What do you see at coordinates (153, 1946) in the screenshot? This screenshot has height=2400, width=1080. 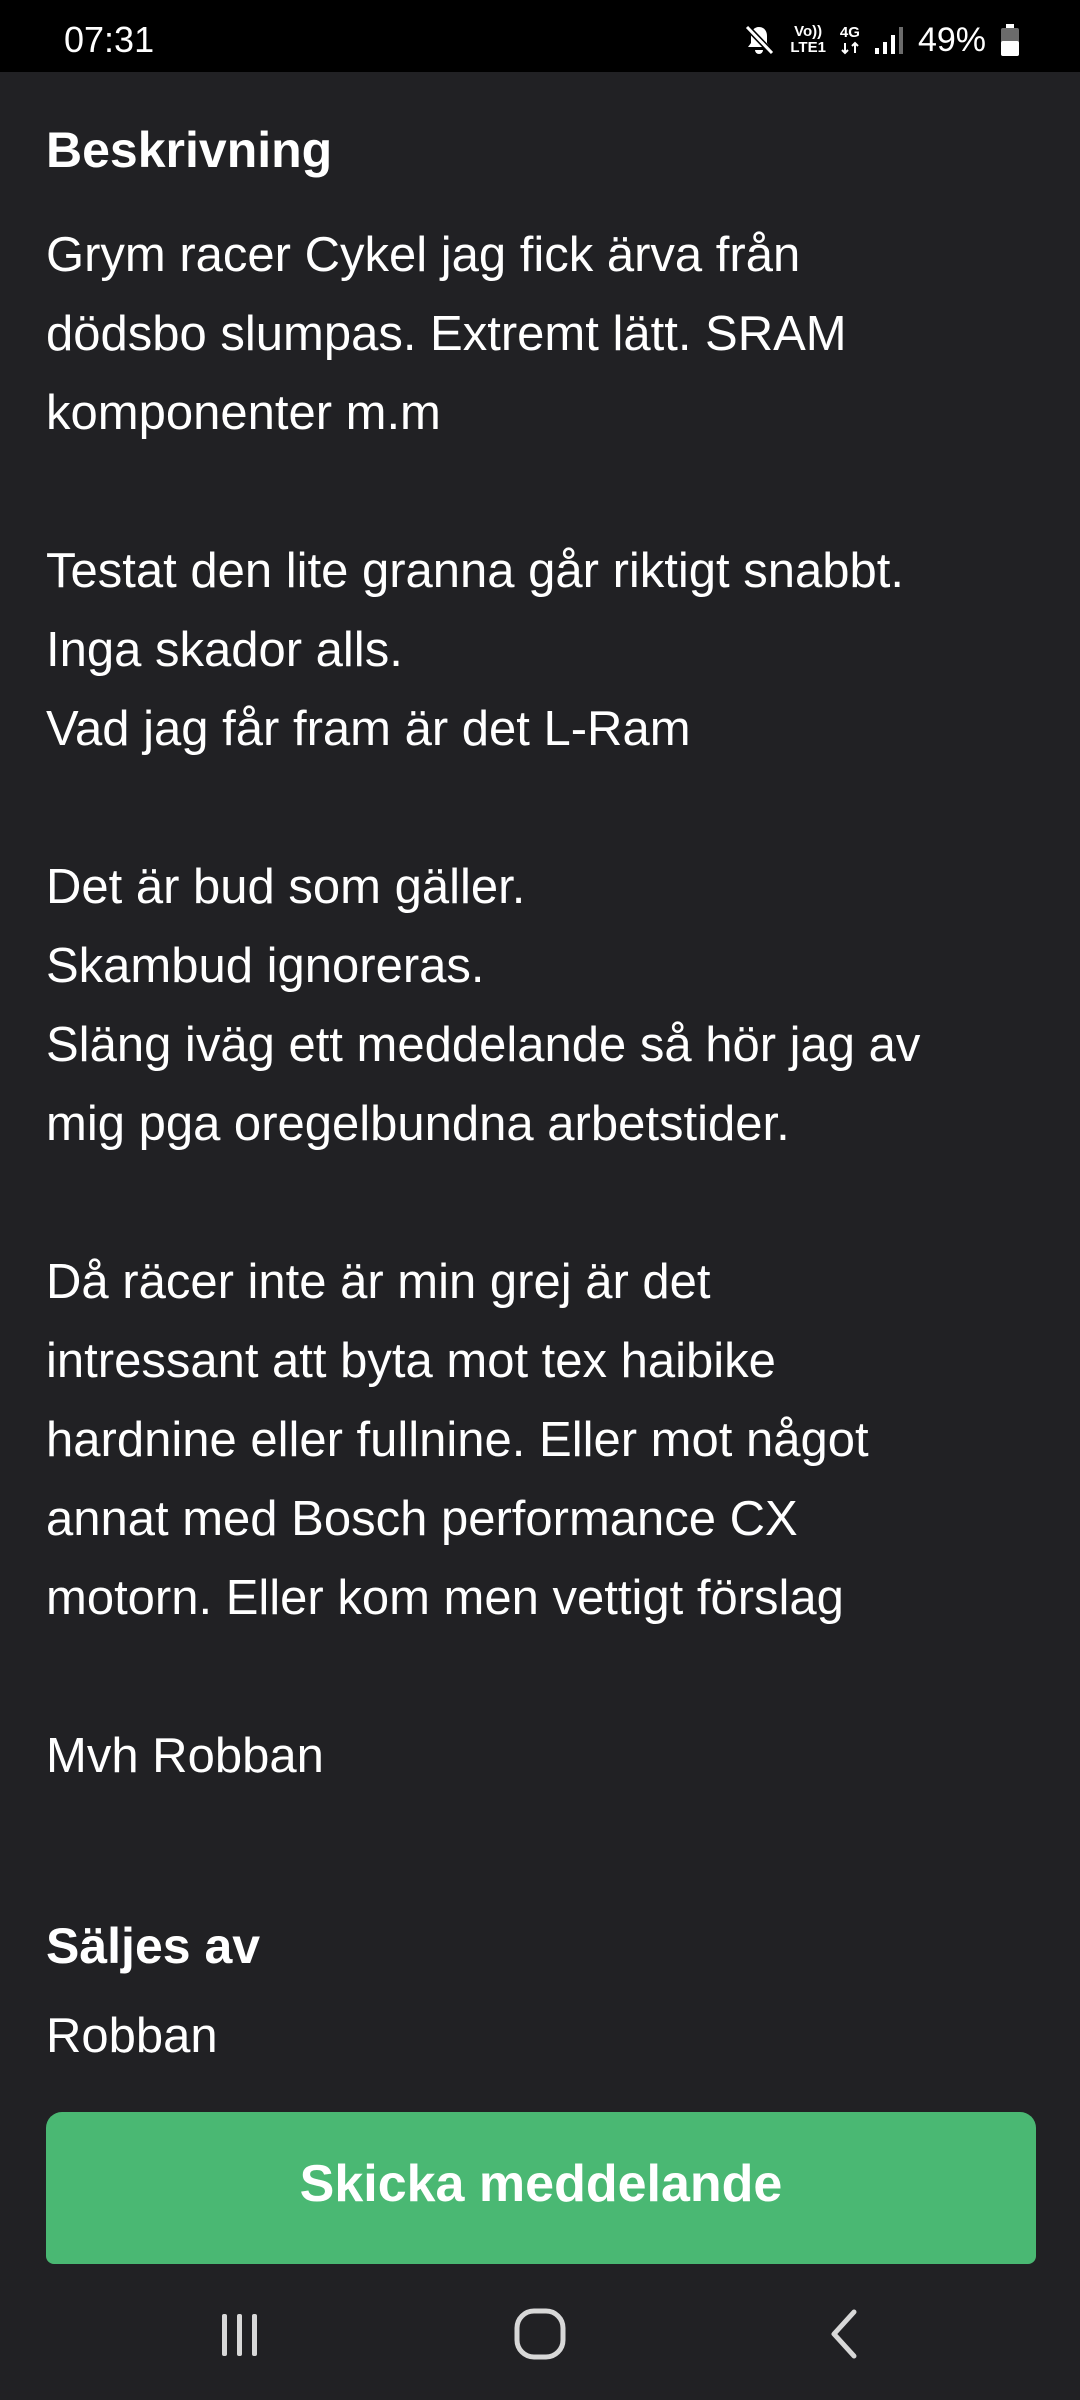 I see `seller-heading: Säljes av` at bounding box center [153, 1946].